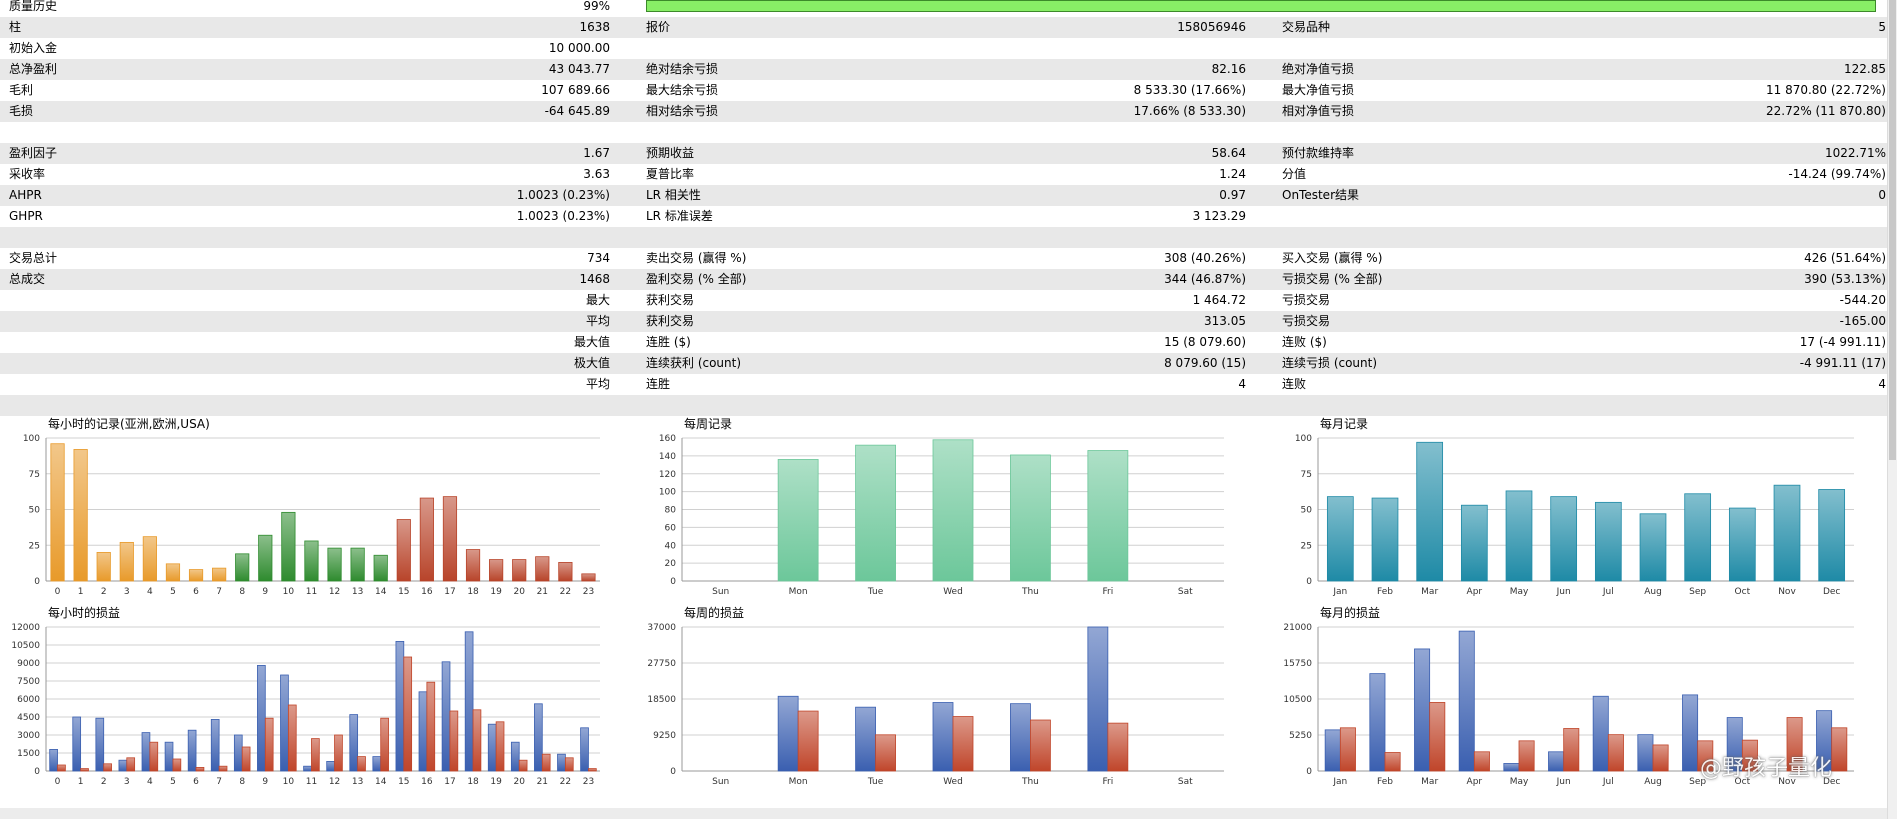  Describe the element at coordinates (357, 592) in the screenshot. I see `x-tick-label: 13` at that location.